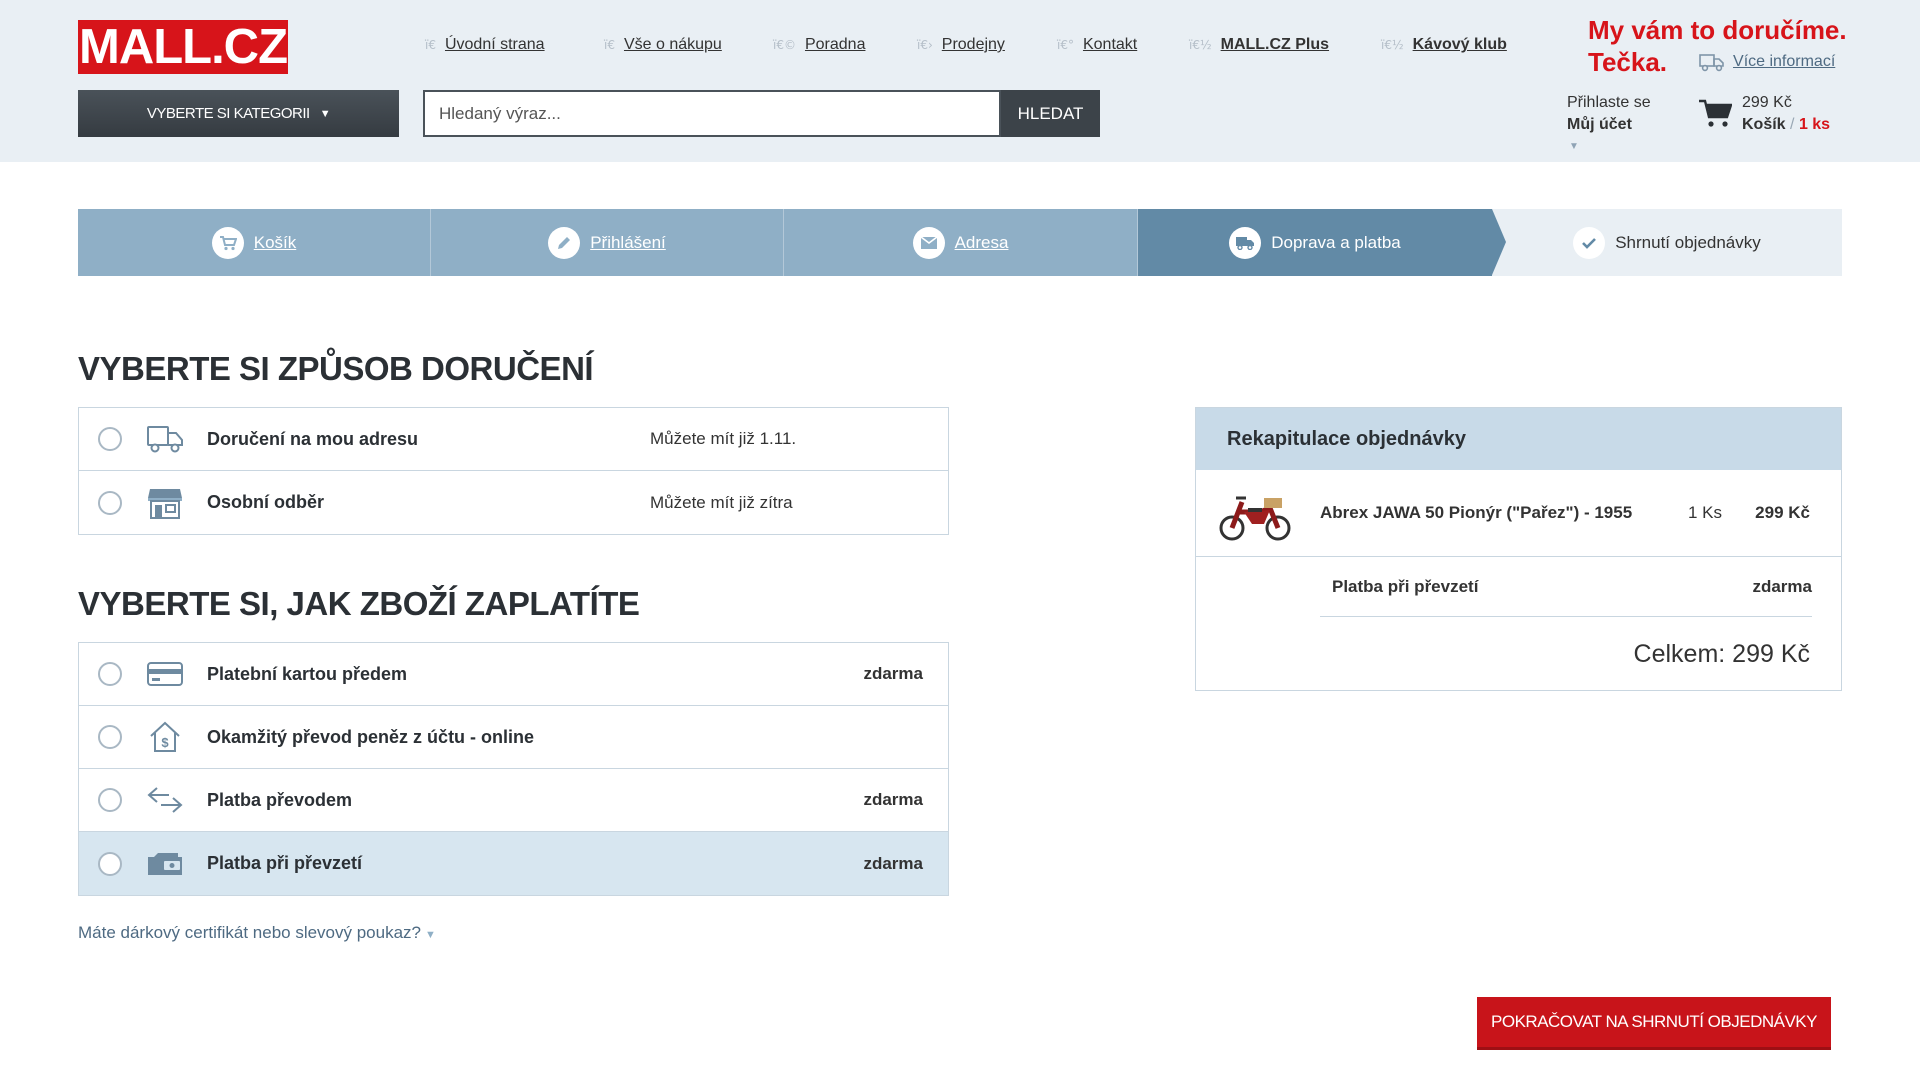  I want to click on help-icon: ï€©, so click(784, 45).